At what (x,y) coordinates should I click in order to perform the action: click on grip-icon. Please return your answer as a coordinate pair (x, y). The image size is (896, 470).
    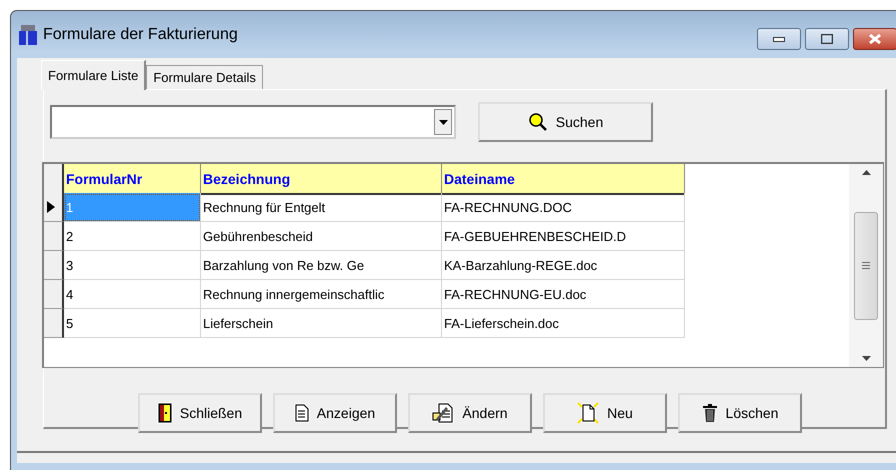
    Looking at the image, I should click on (866, 265).